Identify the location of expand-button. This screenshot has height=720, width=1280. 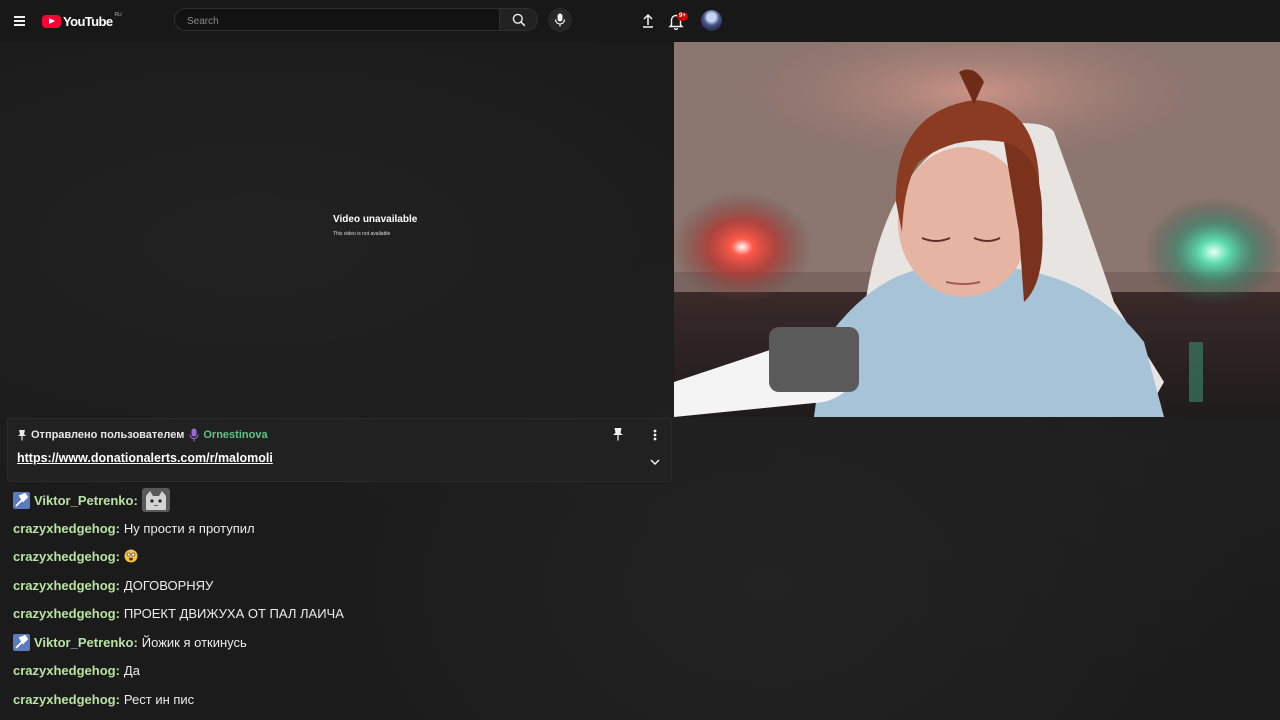
(655, 462).